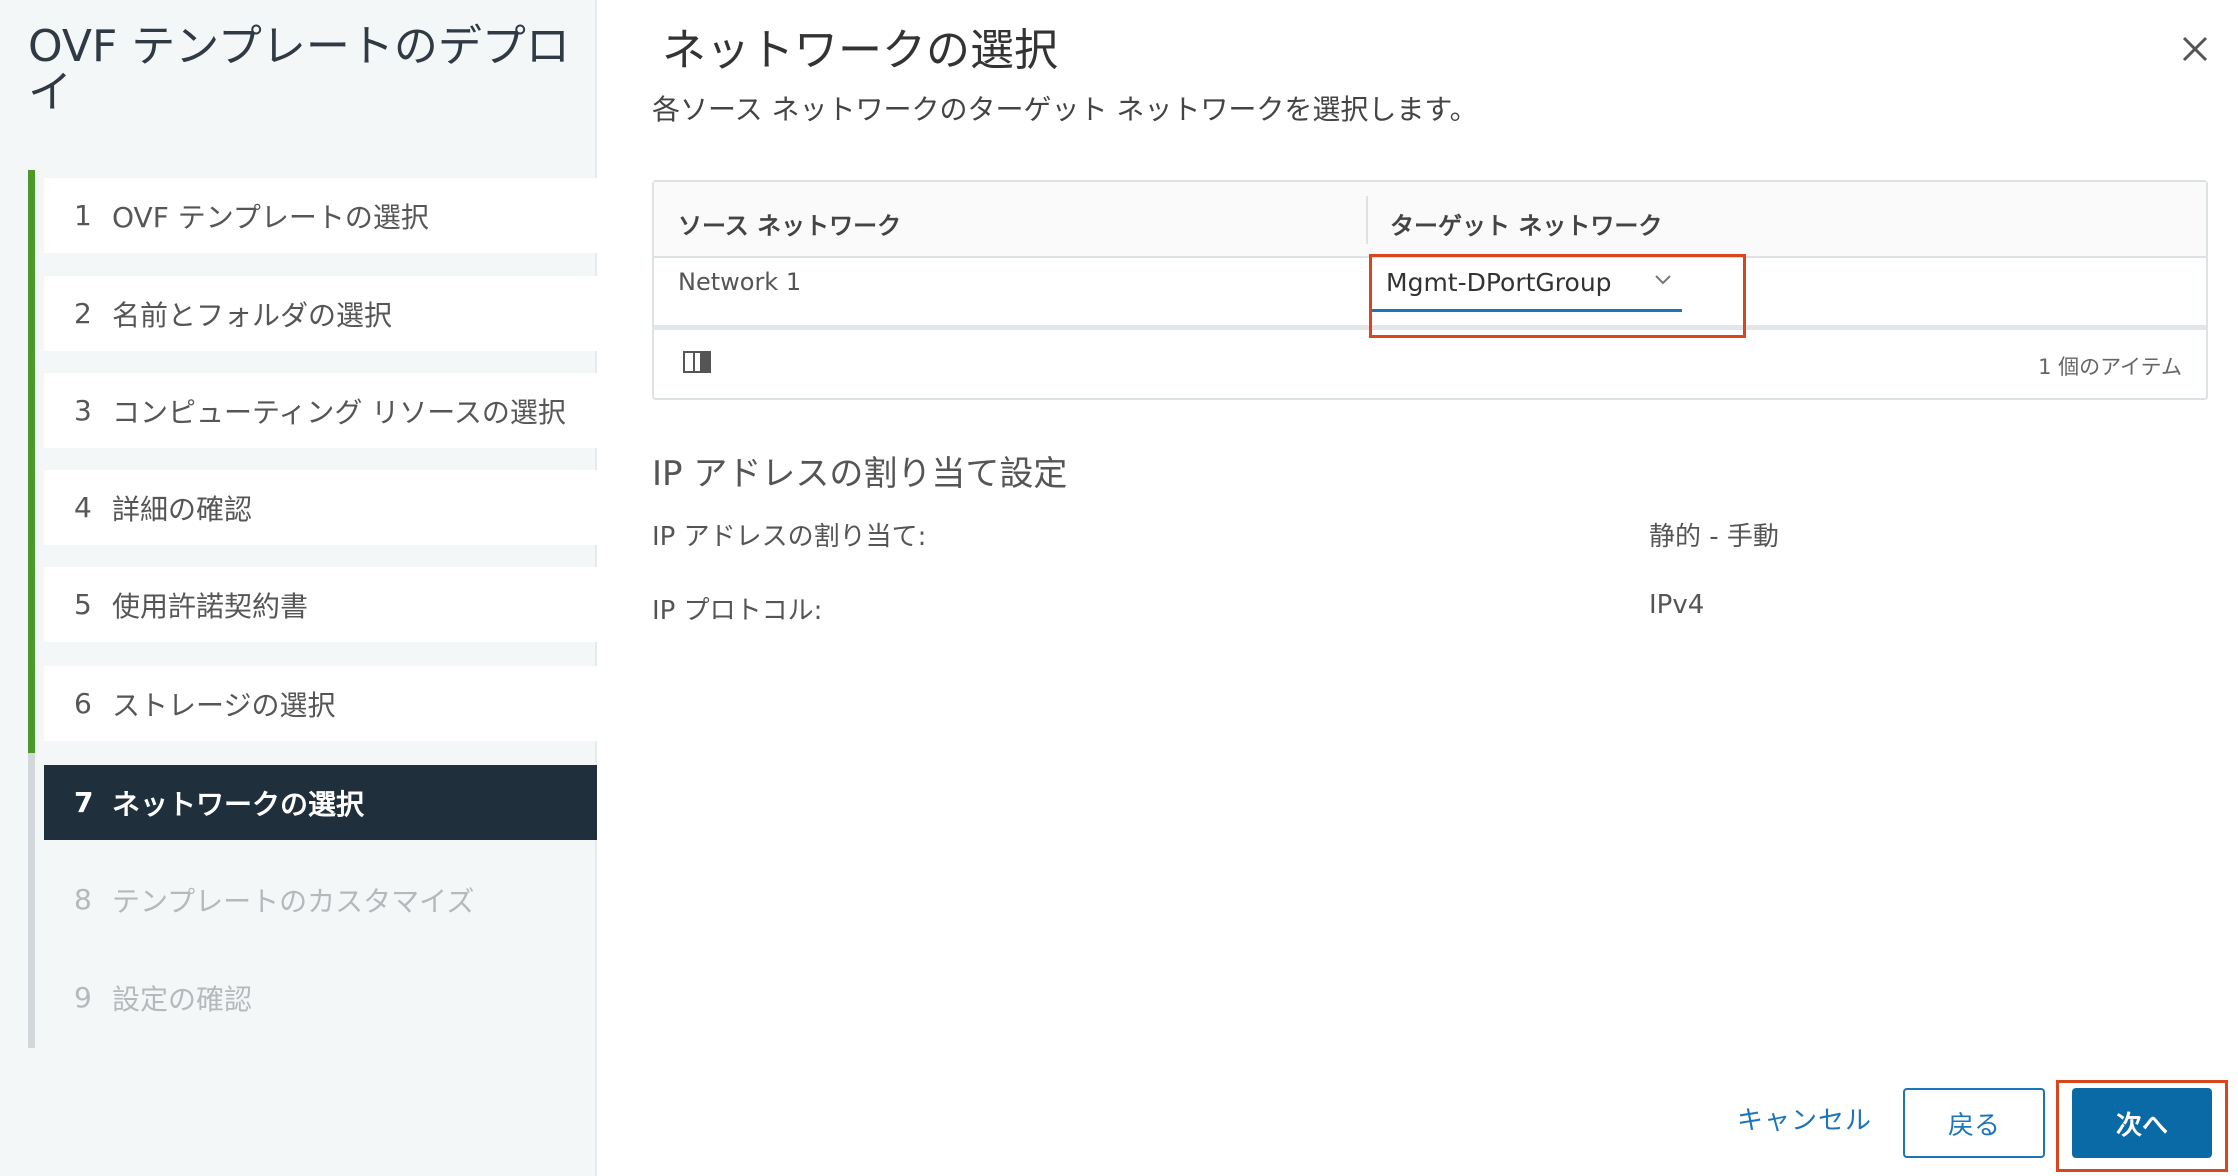 This screenshot has width=2238, height=1176. I want to click on back-button: 戻る, so click(1974, 1123).